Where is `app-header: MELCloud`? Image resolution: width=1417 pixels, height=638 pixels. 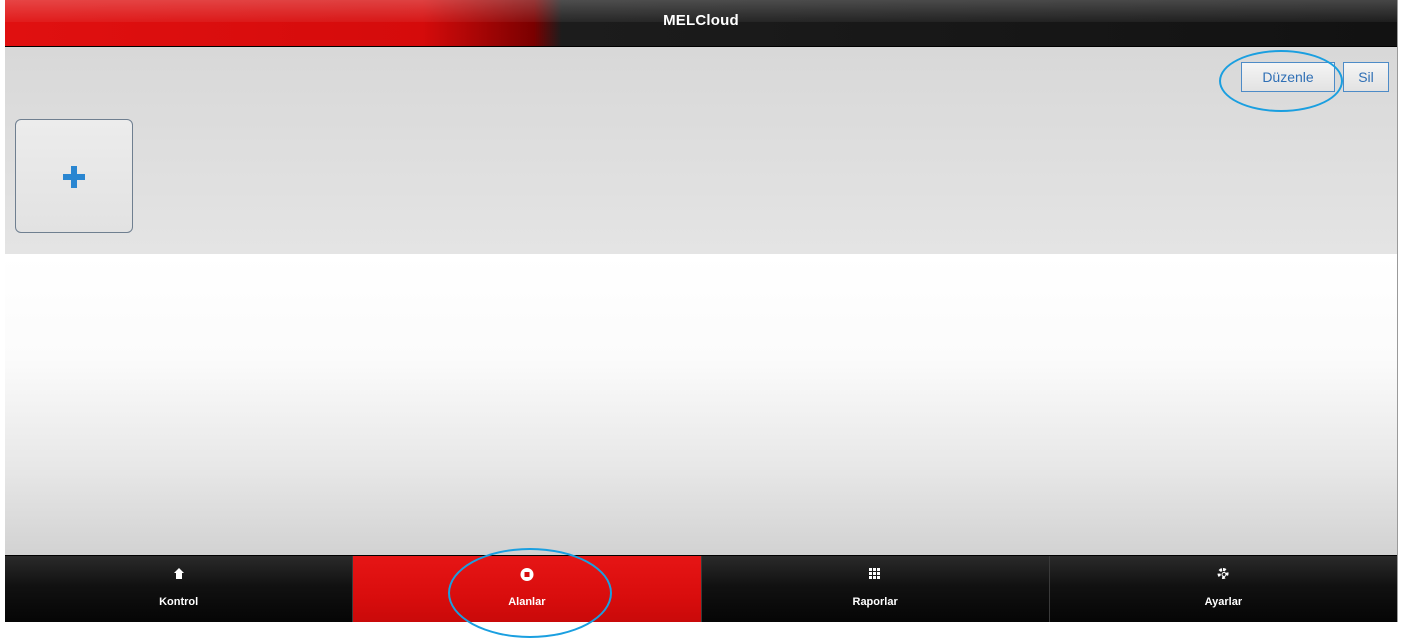 app-header: MELCloud is located at coordinates (701, 23).